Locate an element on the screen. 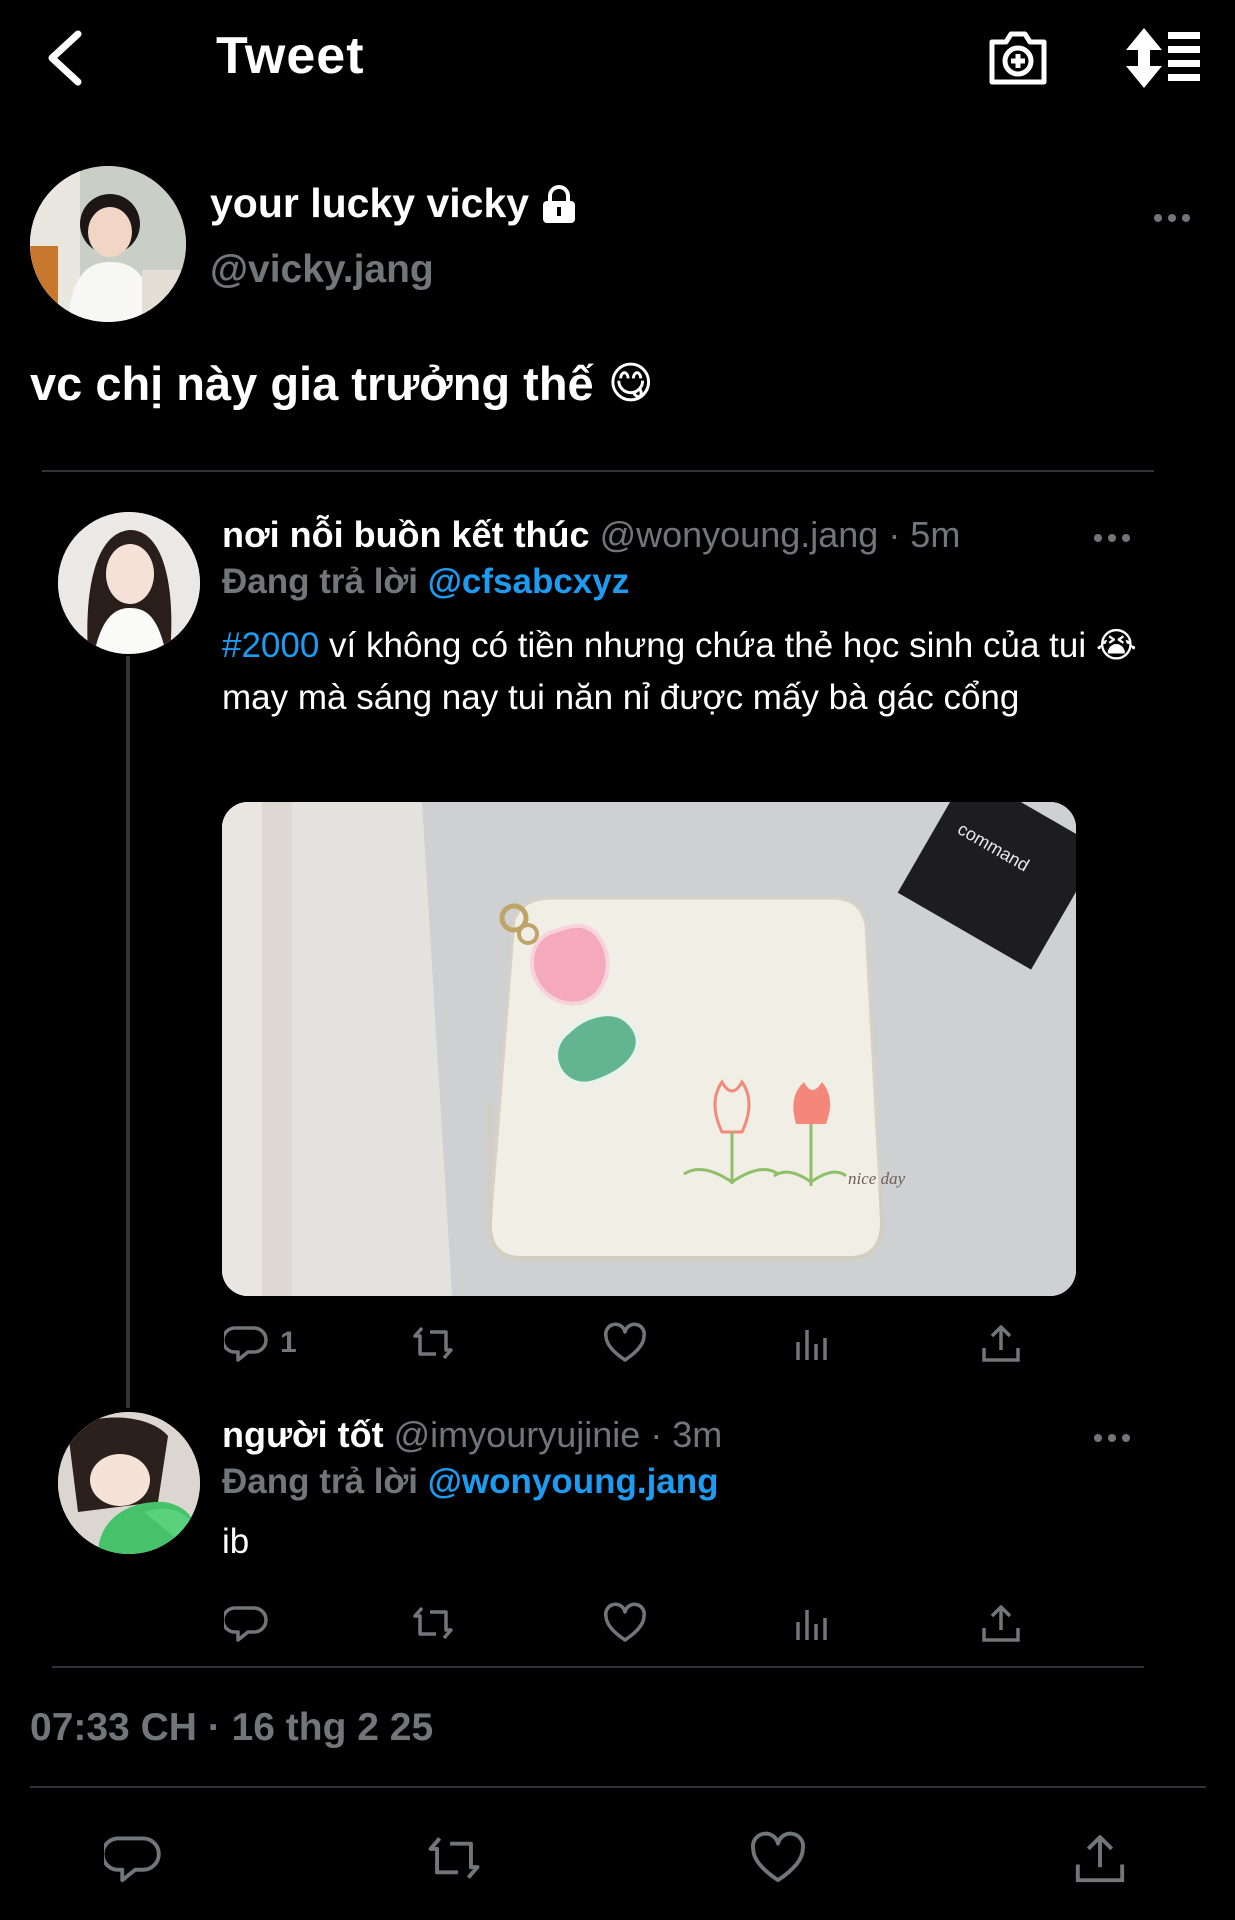 Image resolution: width=1235 pixels, height=1920 pixels. add-photo-button is located at coordinates (1018, 58).